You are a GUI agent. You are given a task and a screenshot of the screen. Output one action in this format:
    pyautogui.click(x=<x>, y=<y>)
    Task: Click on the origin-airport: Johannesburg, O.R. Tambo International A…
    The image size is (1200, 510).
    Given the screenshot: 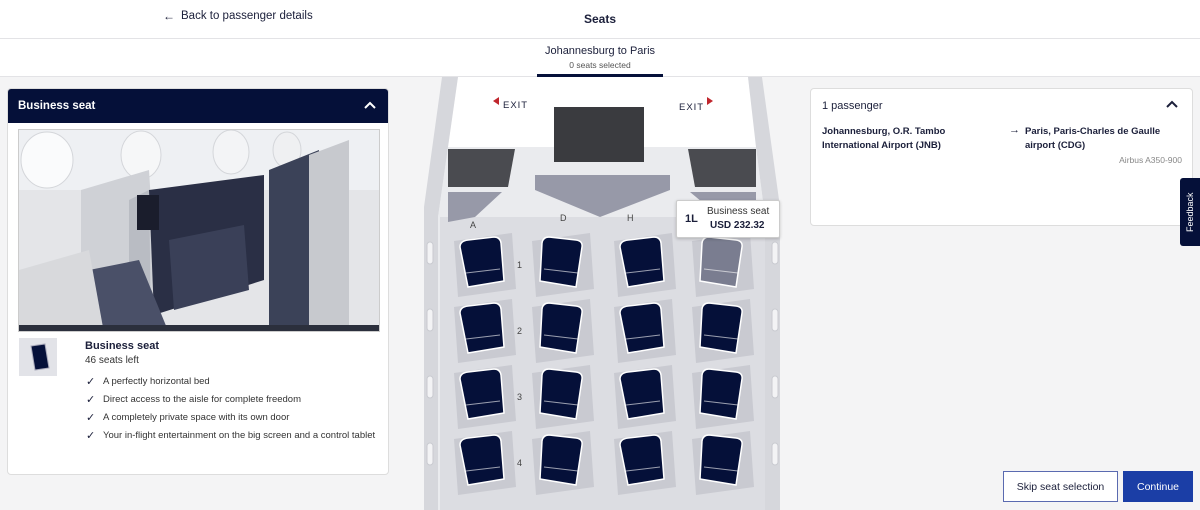 What is the action you would take?
    pyautogui.click(x=884, y=138)
    